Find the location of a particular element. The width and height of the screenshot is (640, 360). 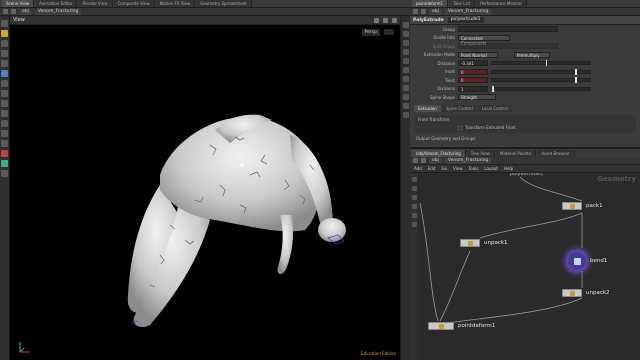

tab-network-path: /obj/Venom_Fracturing is located at coordinates (439, 153).